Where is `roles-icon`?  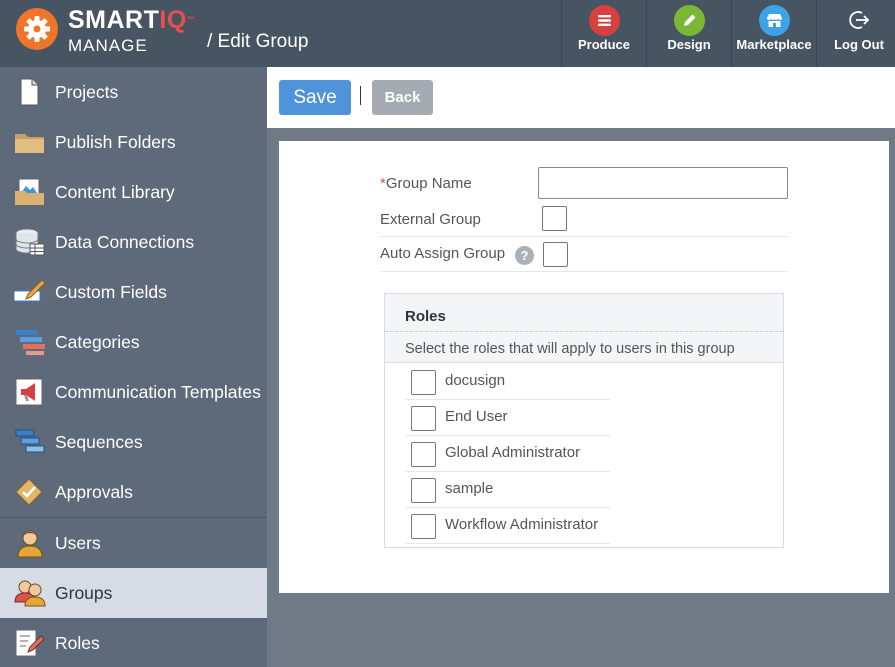 roles-icon is located at coordinates (30, 643).